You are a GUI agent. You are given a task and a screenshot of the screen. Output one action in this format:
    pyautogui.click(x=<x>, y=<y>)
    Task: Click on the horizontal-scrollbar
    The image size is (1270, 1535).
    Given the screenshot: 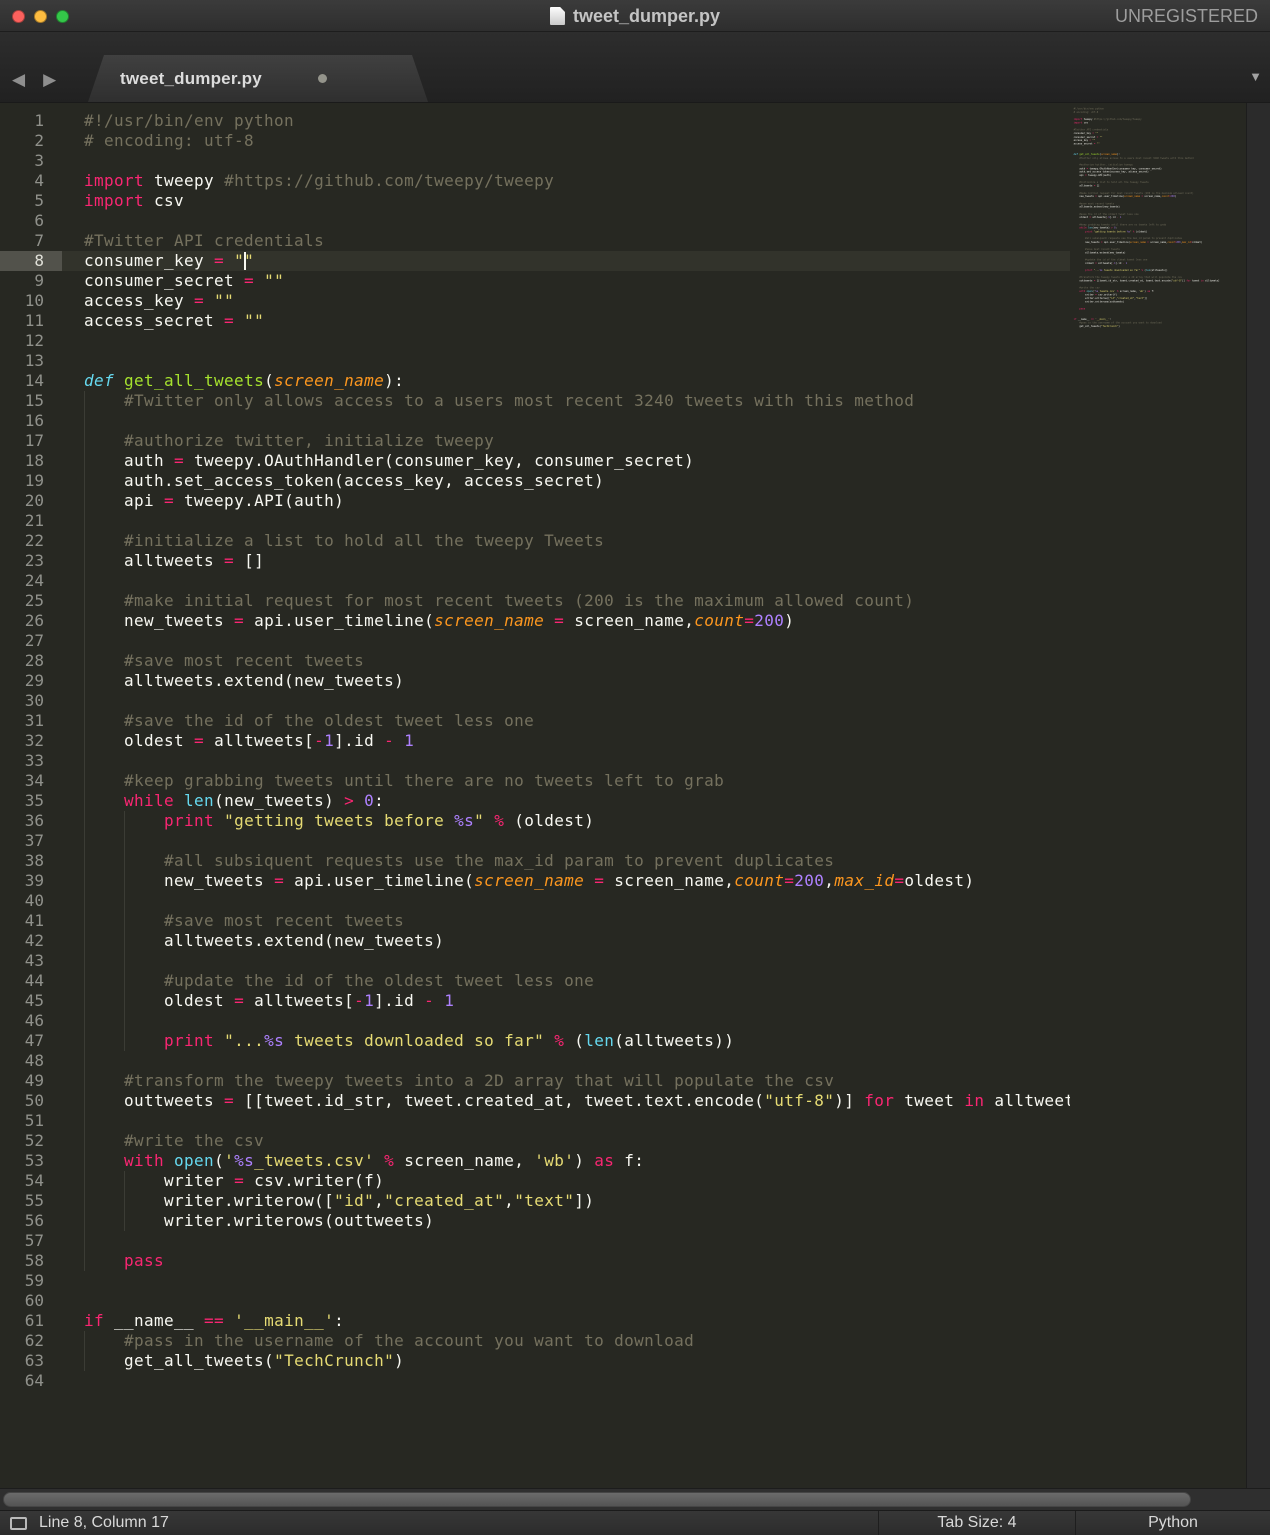 What is the action you would take?
    pyautogui.click(x=635, y=1499)
    